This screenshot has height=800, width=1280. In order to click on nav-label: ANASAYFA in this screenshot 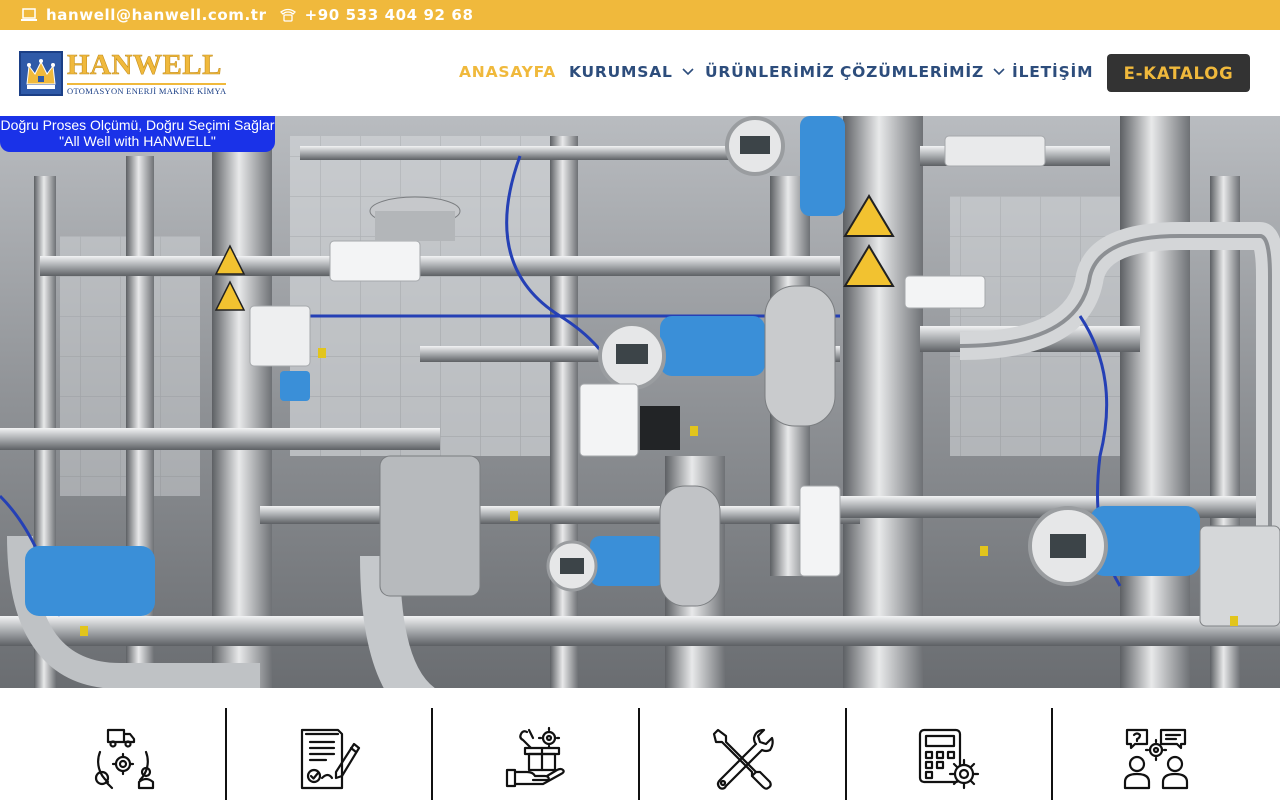, I will do `click(508, 72)`.